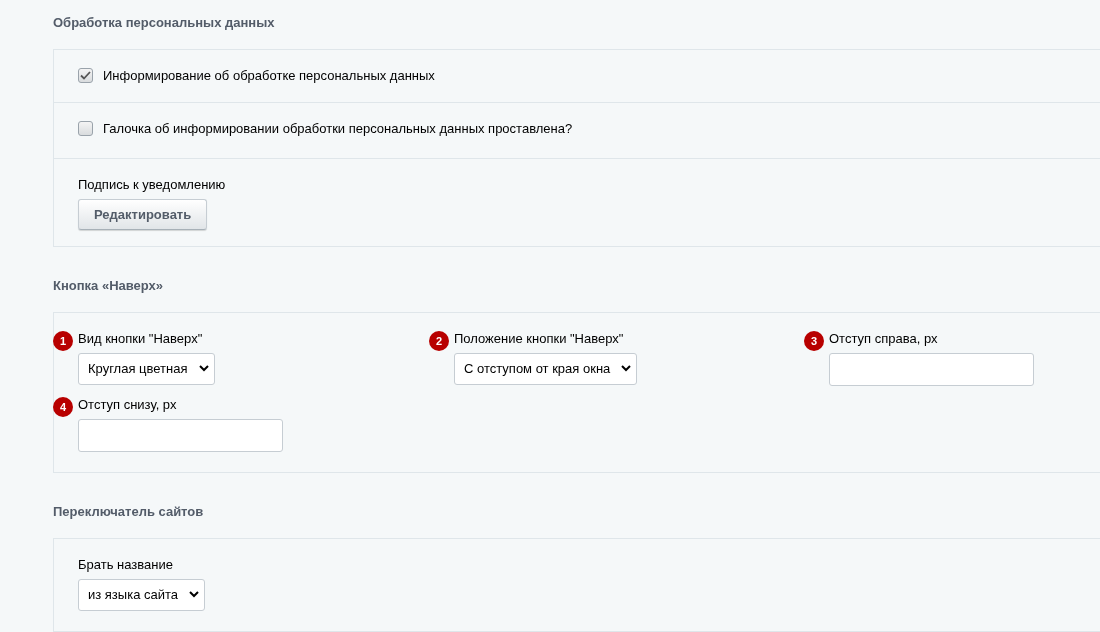  What do you see at coordinates (143, 214) in the screenshot?
I see `edit-button: Редактировать` at bounding box center [143, 214].